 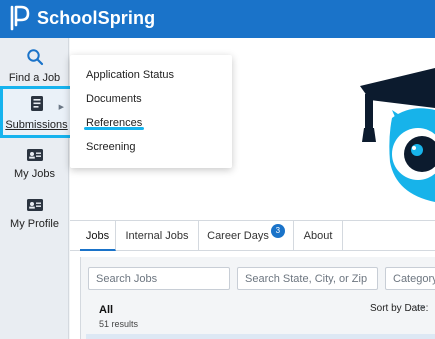 I want to click on tab-label: About, so click(x=318, y=236).